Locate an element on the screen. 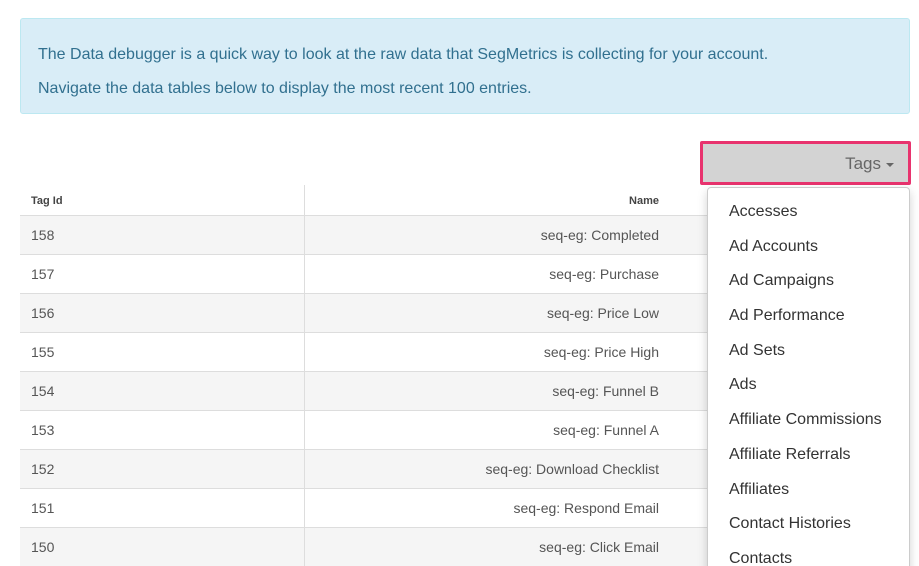 The height and width of the screenshot is (566, 919). cell-name: seq-eg: Funnel B is located at coordinates (486, 391).